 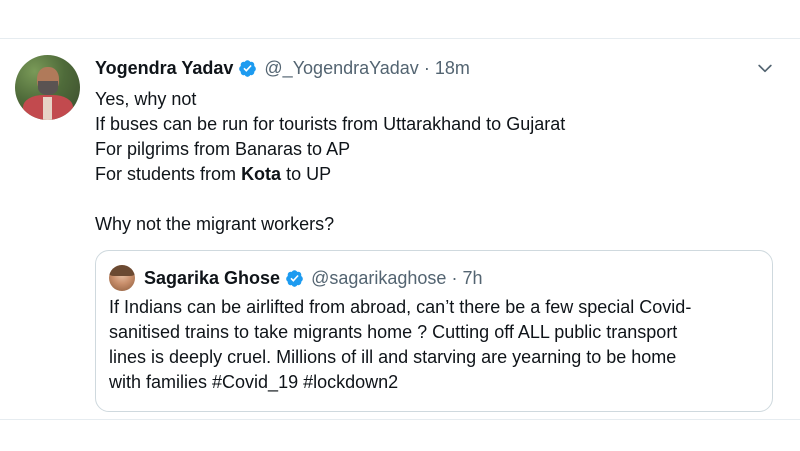 What do you see at coordinates (164, 68) in the screenshot?
I see `author-name: Yogendra Yadav` at bounding box center [164, 68].